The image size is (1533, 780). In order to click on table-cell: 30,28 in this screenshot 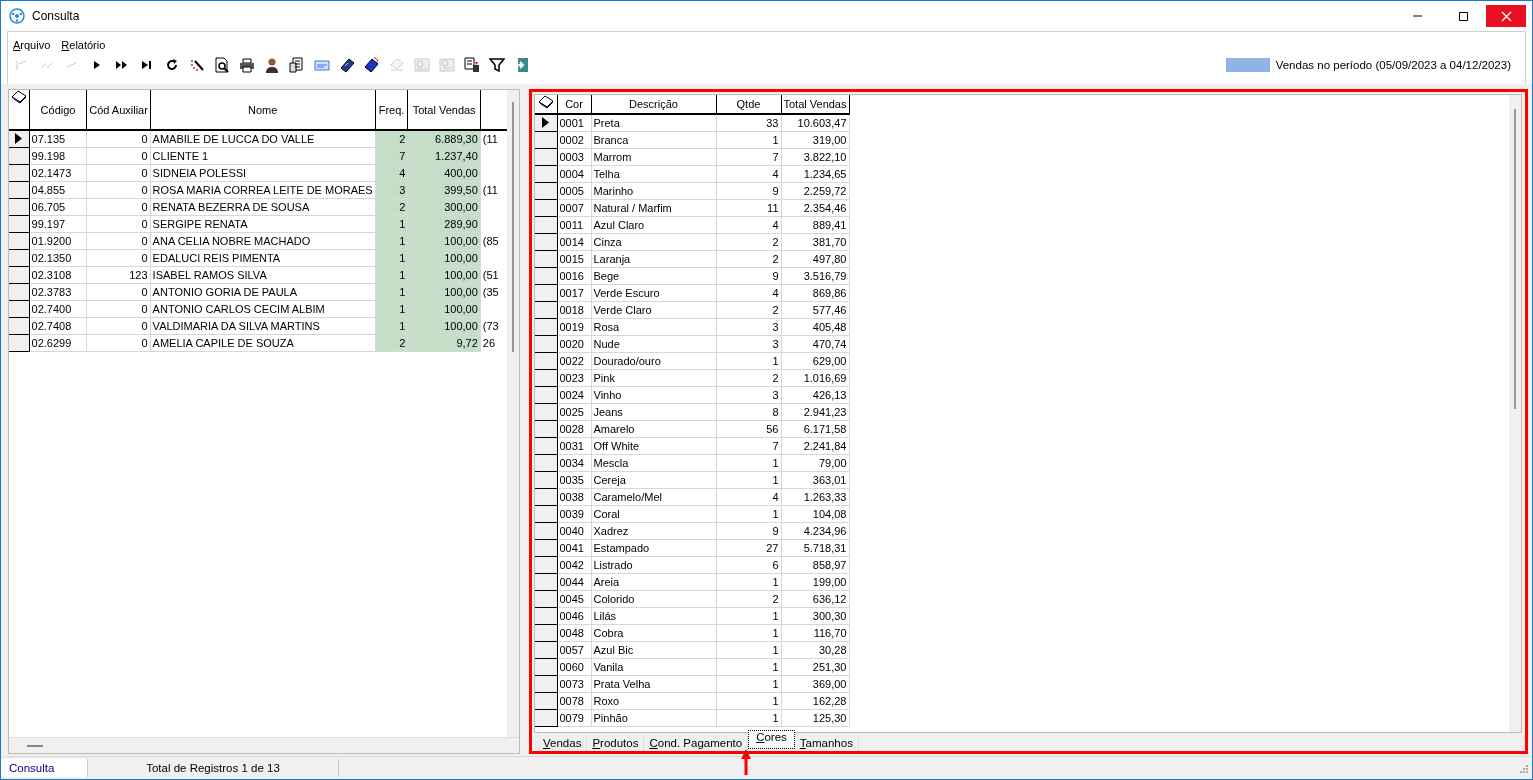, I will do `click(815, 650)`.